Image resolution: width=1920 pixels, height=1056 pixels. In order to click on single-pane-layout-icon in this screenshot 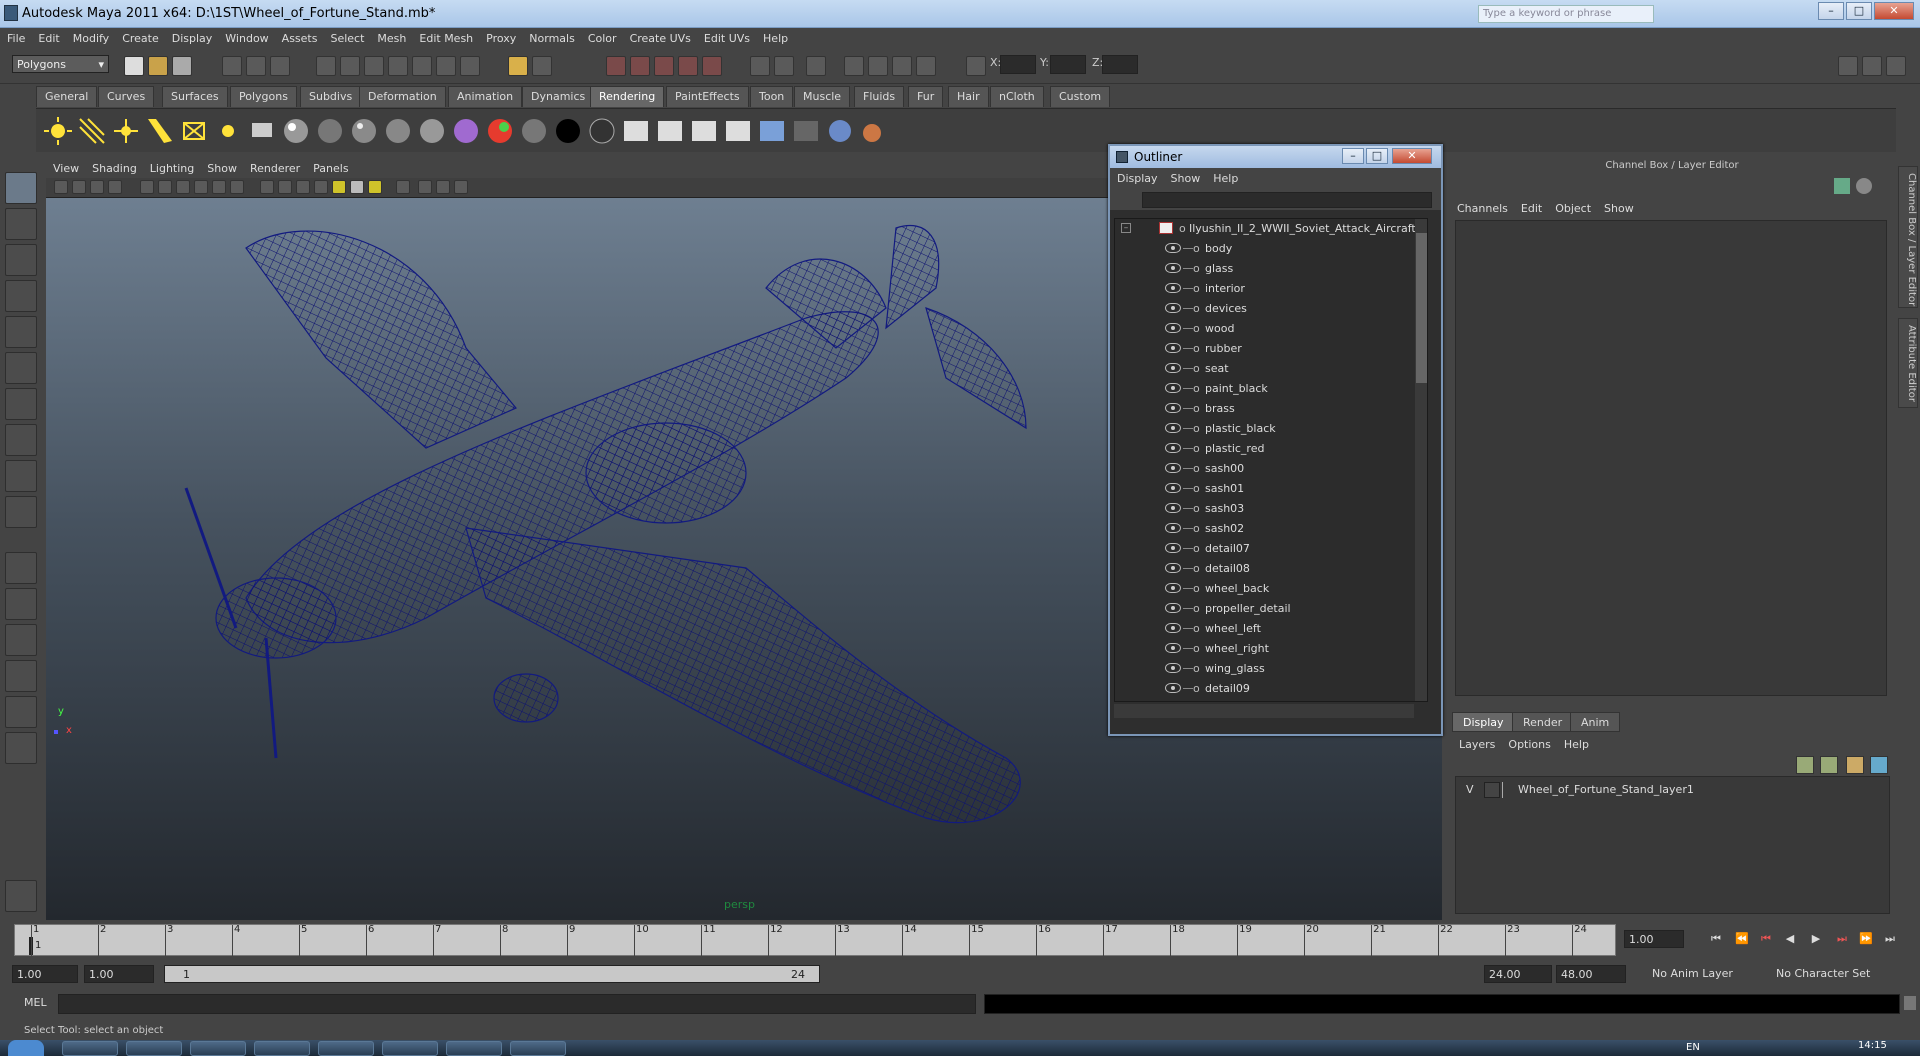, I will do `click(21, 568)`.